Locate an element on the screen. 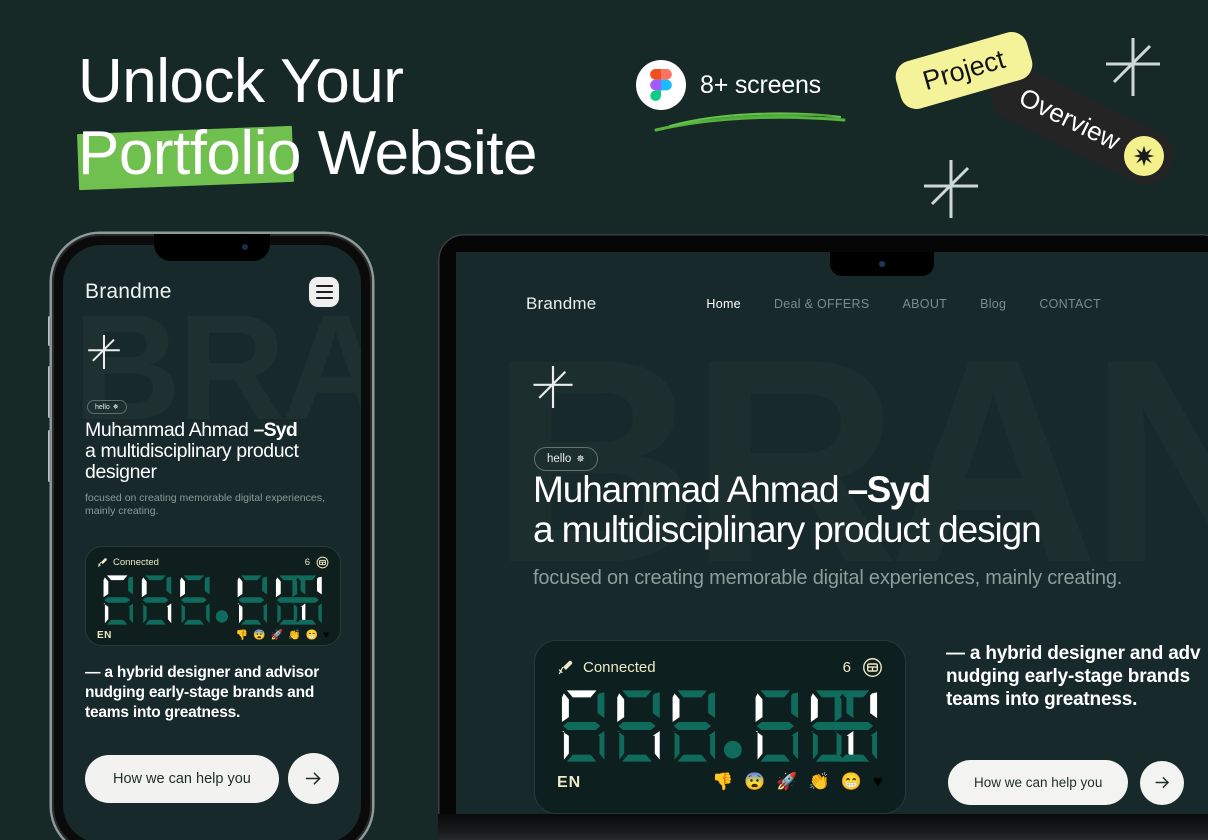 The width and height of the screenshot is (1208, 840). phone-voice-widget: Connected 6 EN 👎 😨 🚀 👏 😁 ♥ is located at coordinates (213, 596).